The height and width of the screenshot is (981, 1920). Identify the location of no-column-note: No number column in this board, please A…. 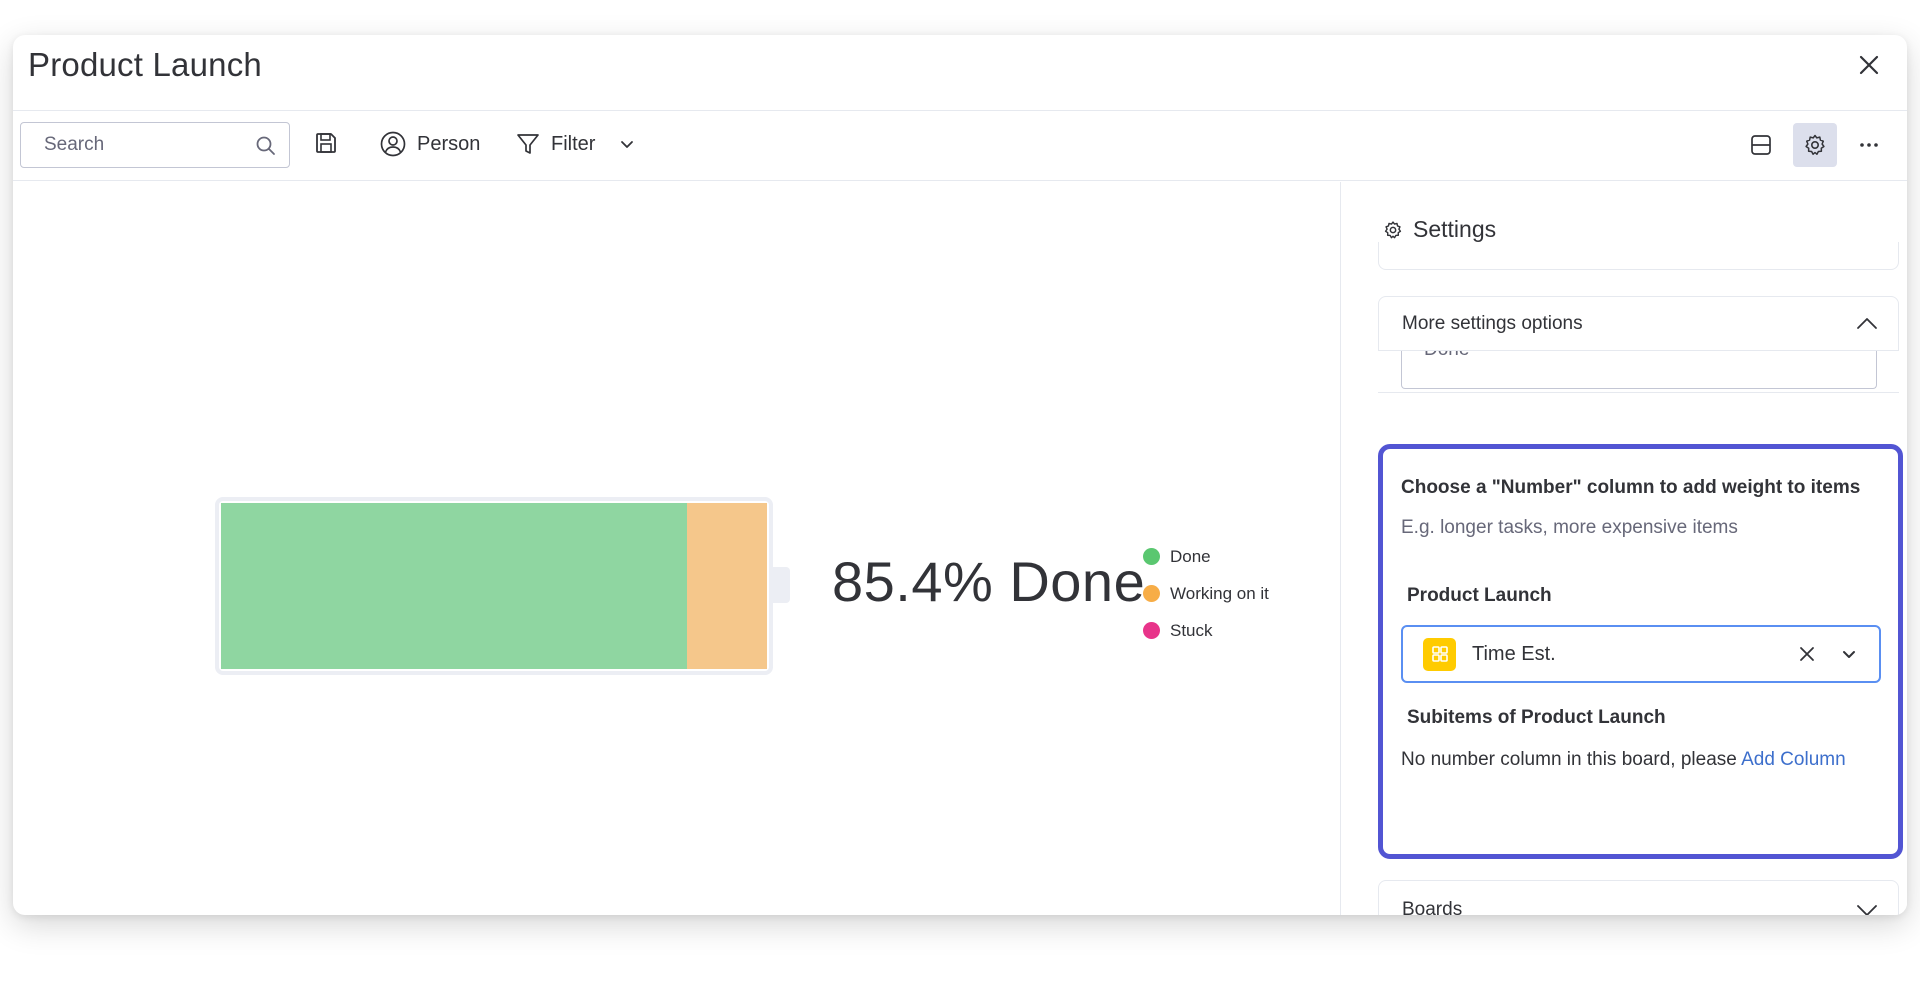
(1623, 760).